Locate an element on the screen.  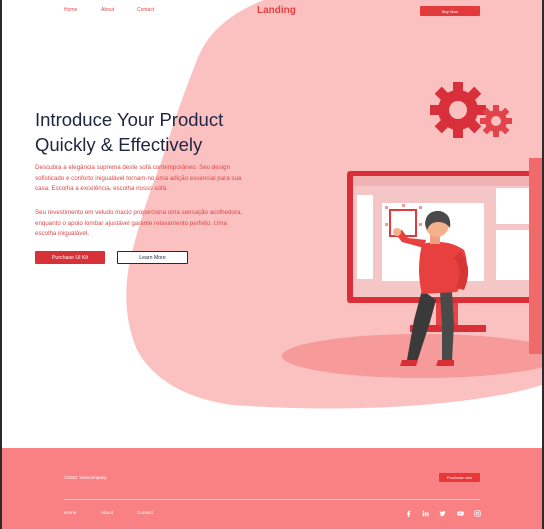
gear-icon is located at coordinates (458, 110).